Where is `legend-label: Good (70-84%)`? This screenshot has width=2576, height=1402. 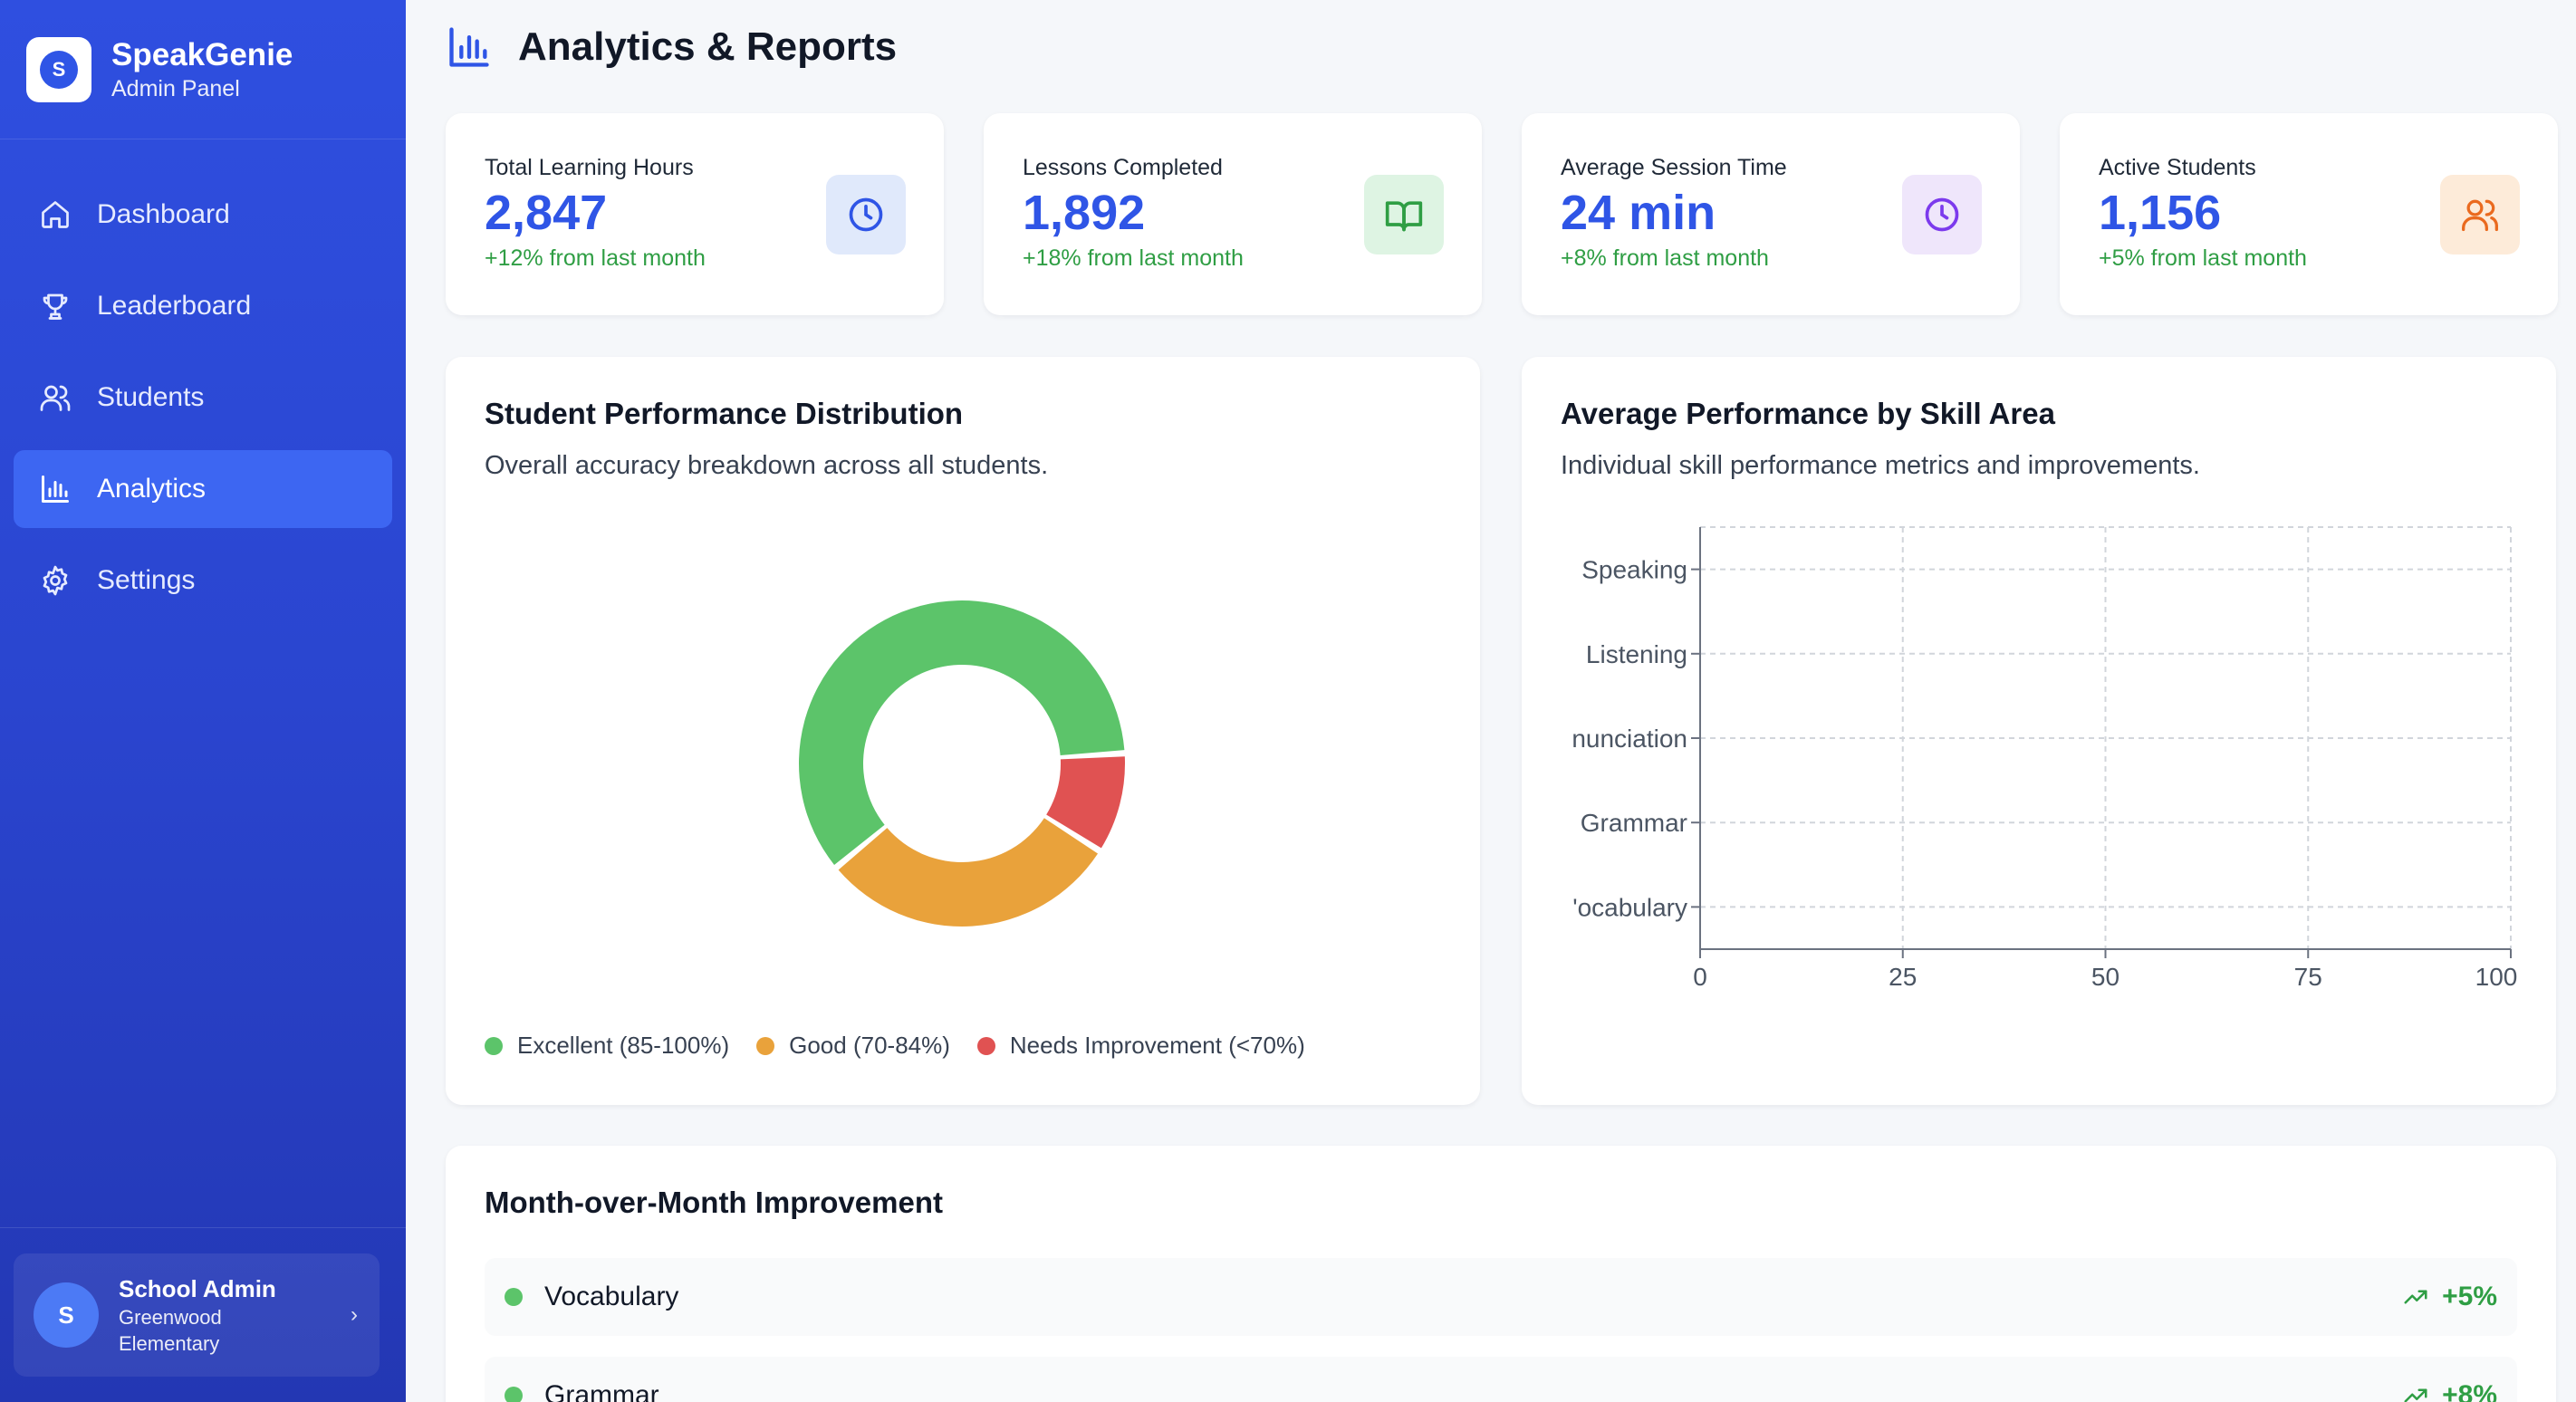
legend-label: Good (70-84%) is located at coordinates (869, 1045).